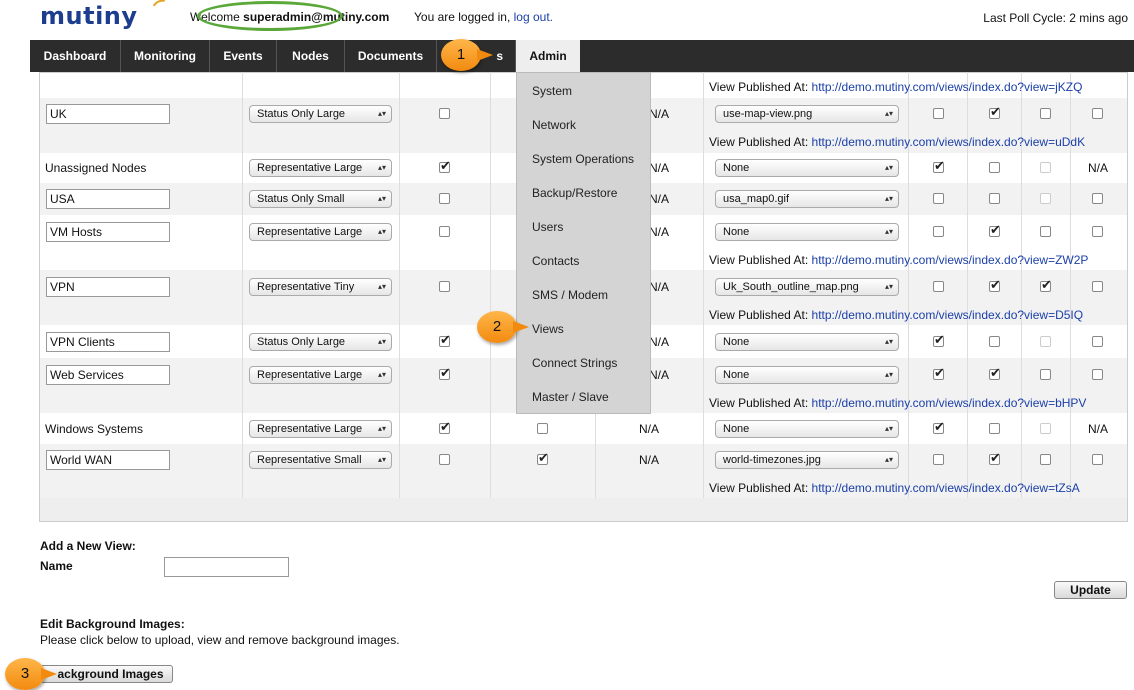 Image resolution: width=1134 pixels, height=690 pixels. Describe the element at coordinates (108, 114) in the screenshot. I see `view-name-input: UK` at that location.